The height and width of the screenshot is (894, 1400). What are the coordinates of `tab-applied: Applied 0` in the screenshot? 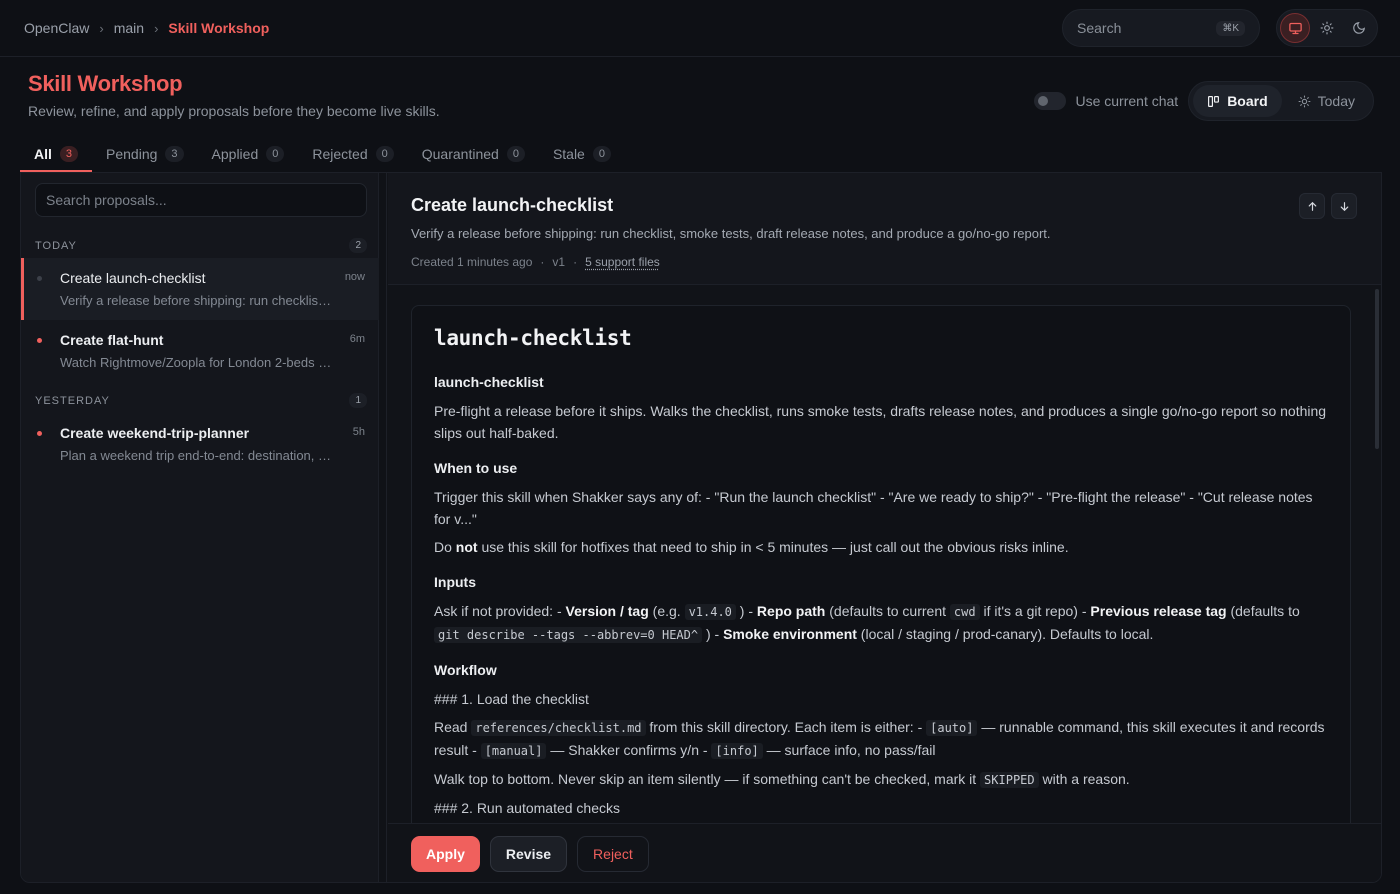 It's located at (248, 154).